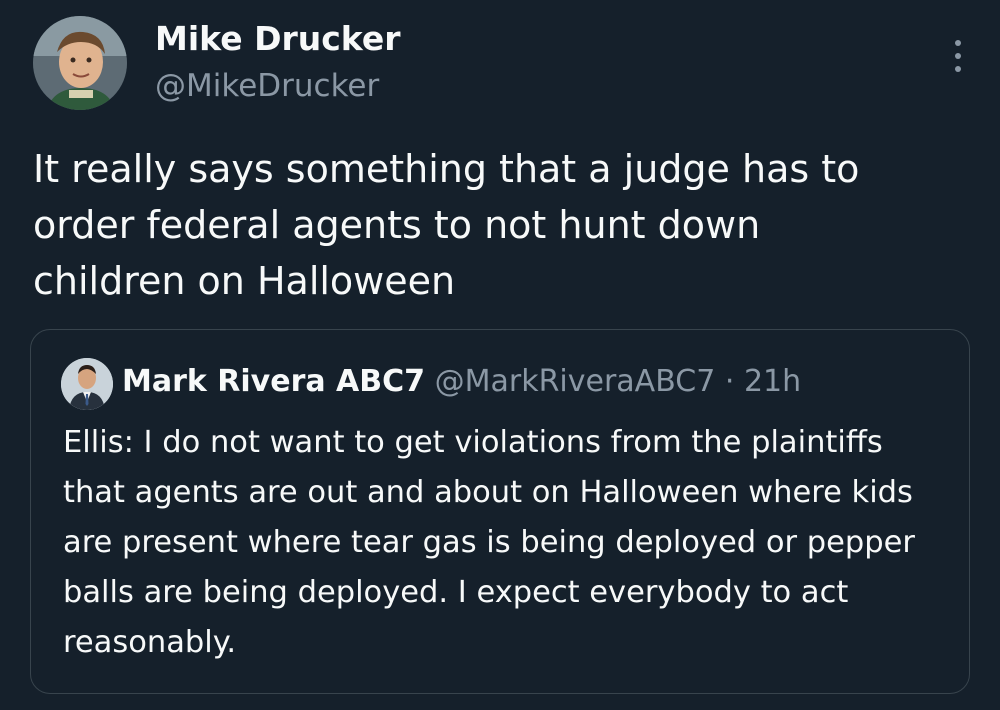 The width and height of the screenshot is (1000, 710). What do you see at coordinates (273, 381) in the screenshot?
I see `quoted-author-name: Mark Rivera ABC7` at bounding box center [273, 381].